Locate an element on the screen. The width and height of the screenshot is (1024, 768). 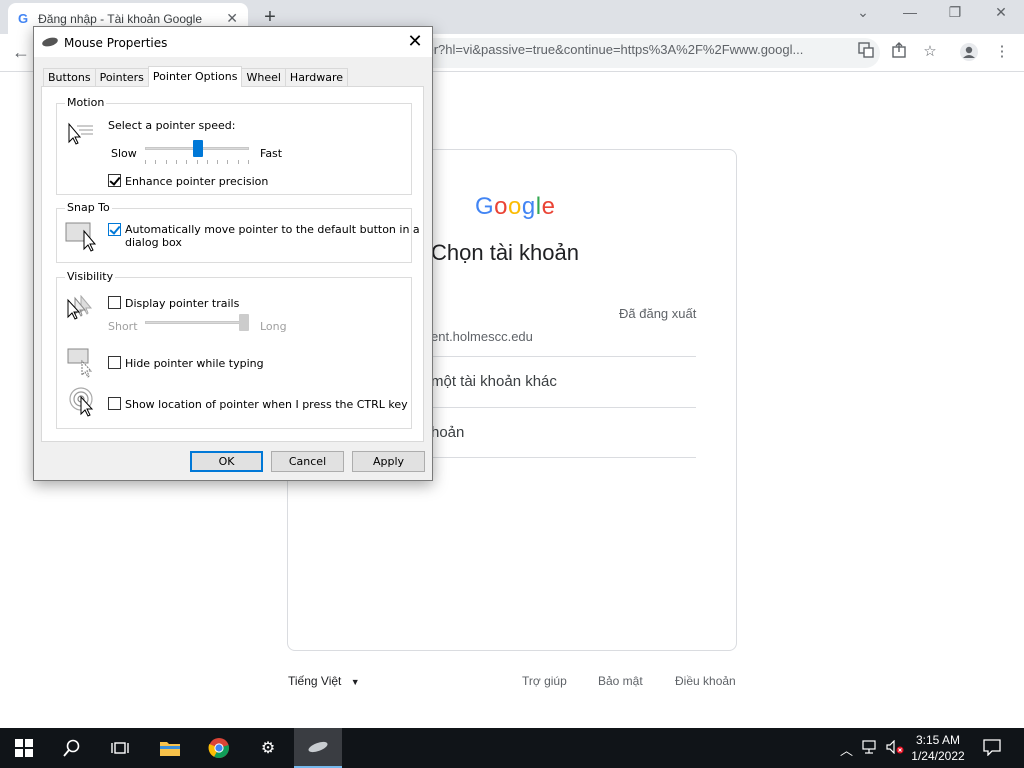
notification-icon is located at coordinates (992, 748).